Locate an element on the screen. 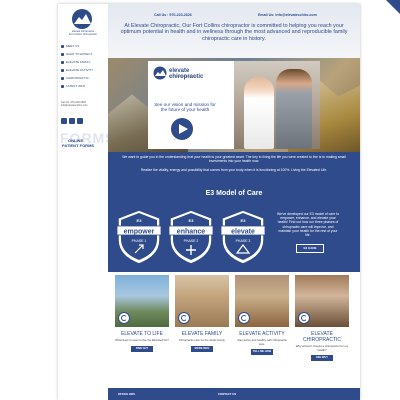  feature-title: ELEVATE ACTIVITY is located at coordinates (262, 334).